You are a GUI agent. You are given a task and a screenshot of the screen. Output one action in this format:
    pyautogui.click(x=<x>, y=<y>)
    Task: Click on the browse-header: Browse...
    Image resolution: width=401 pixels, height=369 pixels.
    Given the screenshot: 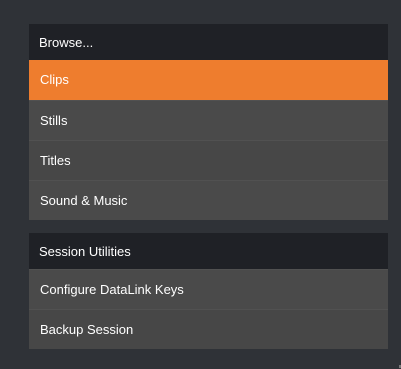 What is the action you would take?
    pyautogui.click(x=208, y=42)
    